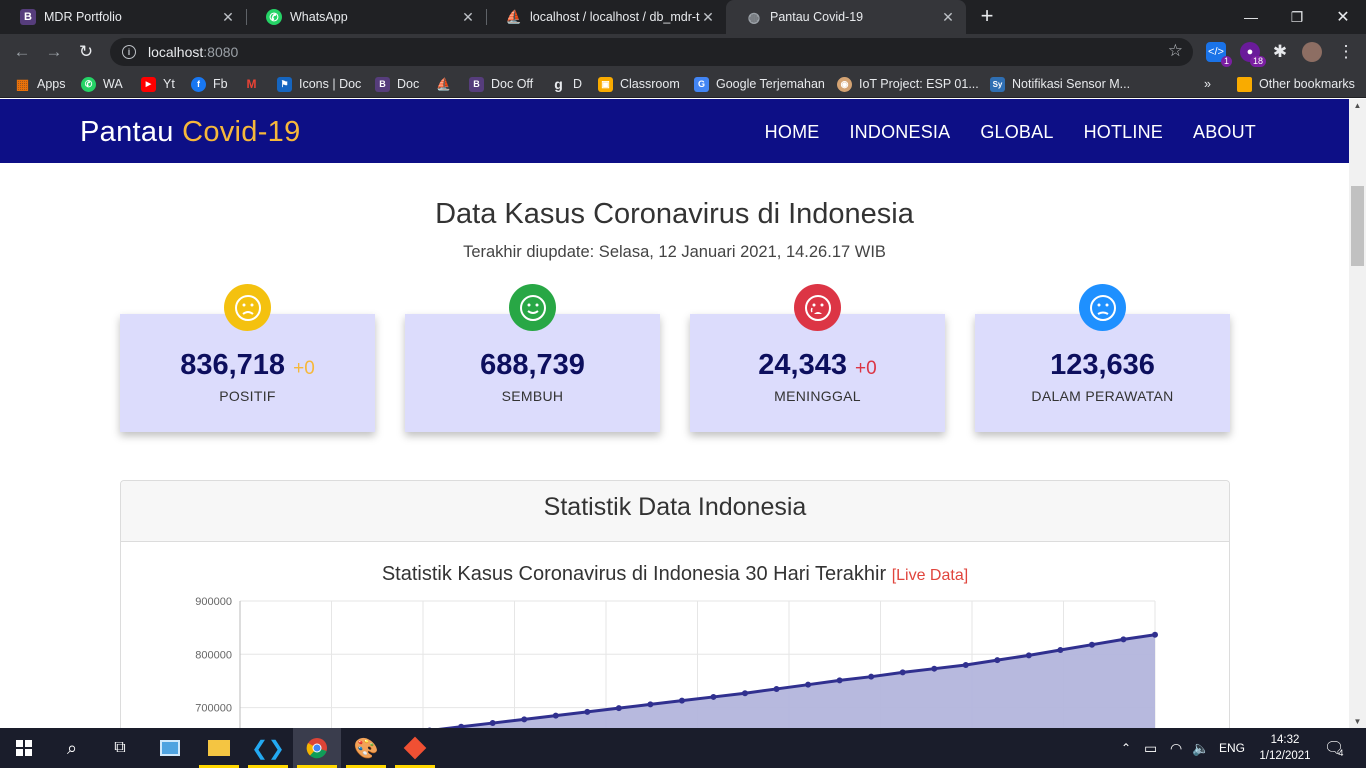 The image size is (1366, 768). Describe the element at coordinates (1176, 748) in the screenshot. I see `wifi-icon: ◠` at that location.